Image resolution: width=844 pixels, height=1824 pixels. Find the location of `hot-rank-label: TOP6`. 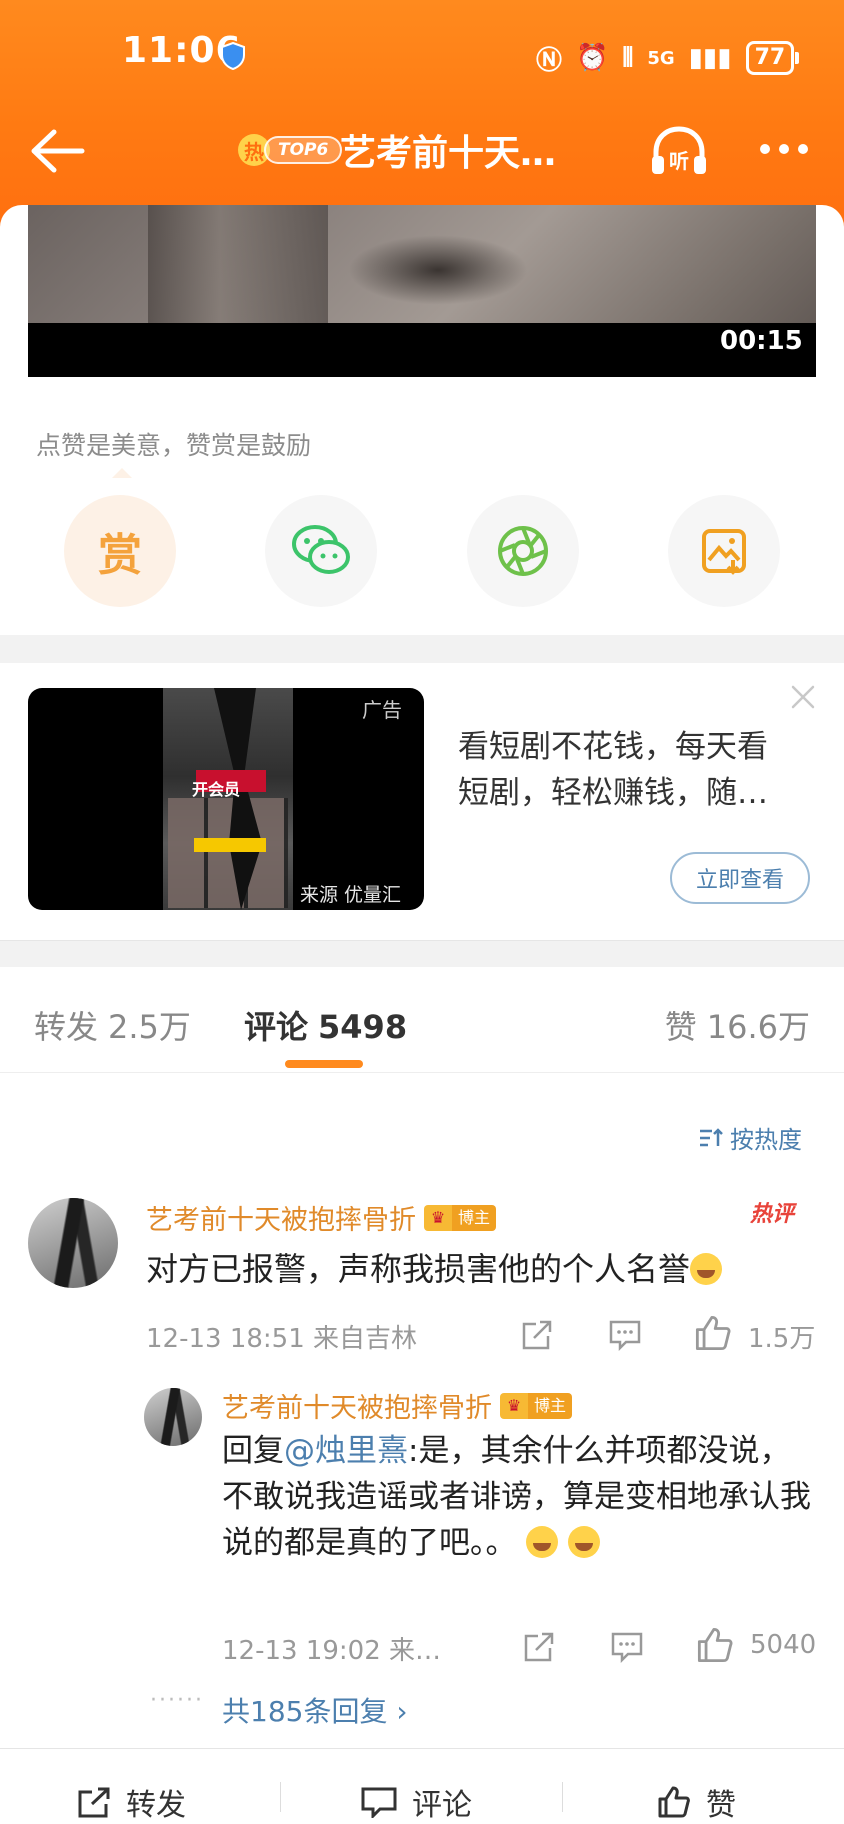

hot-rank-label: TOP6 is located at coordinates (303, 150).